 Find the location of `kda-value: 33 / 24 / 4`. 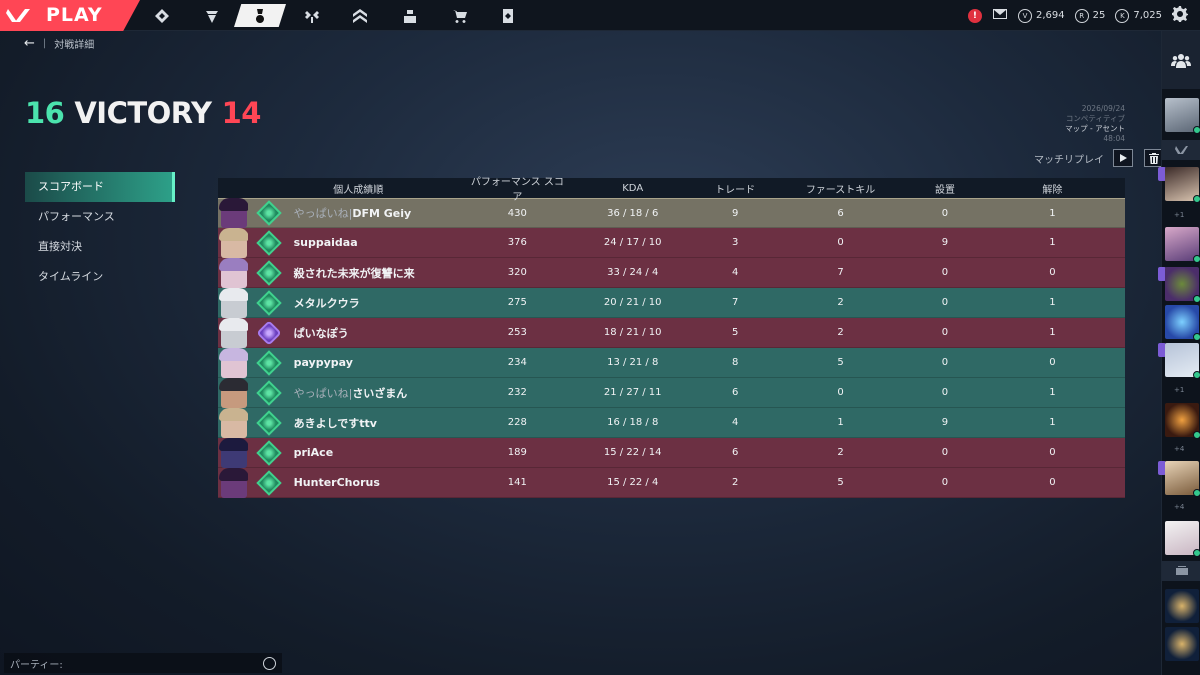

kda-value: 33 / 24 / 4 is located at coordinates (633, 272).